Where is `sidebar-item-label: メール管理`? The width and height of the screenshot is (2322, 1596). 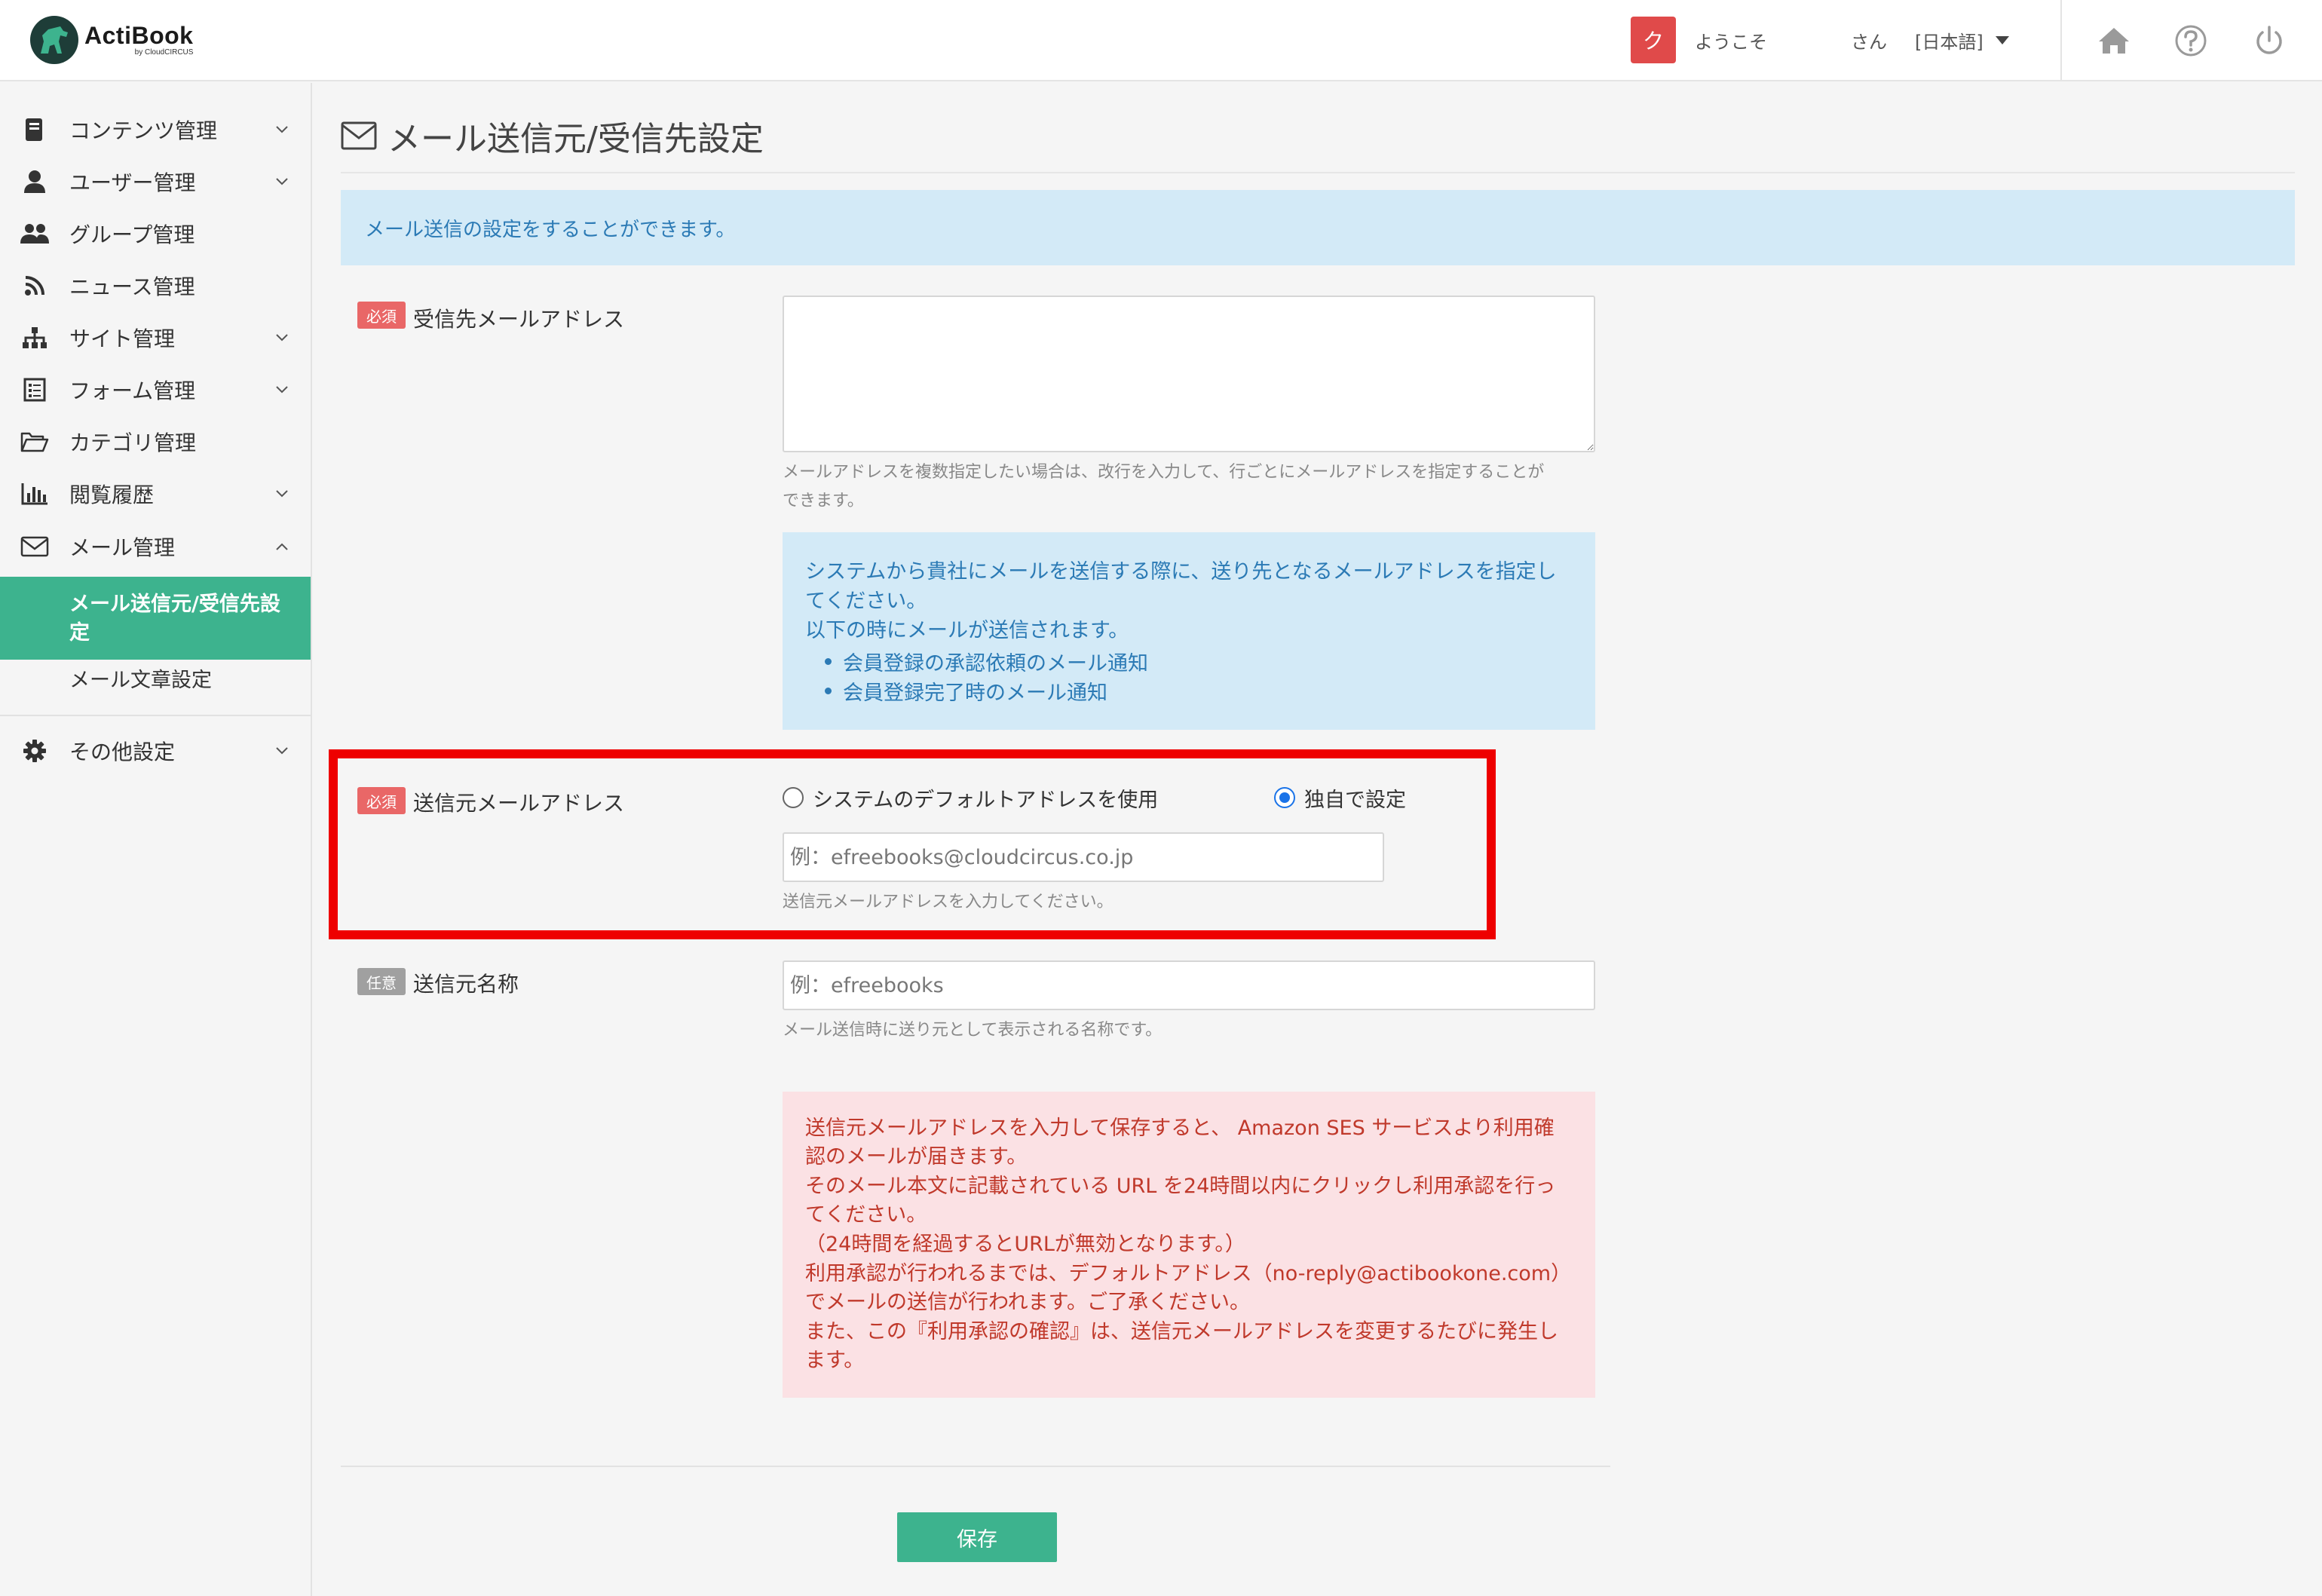
sidebar-item-label: メール管理 is located at coordinates (122, 547).